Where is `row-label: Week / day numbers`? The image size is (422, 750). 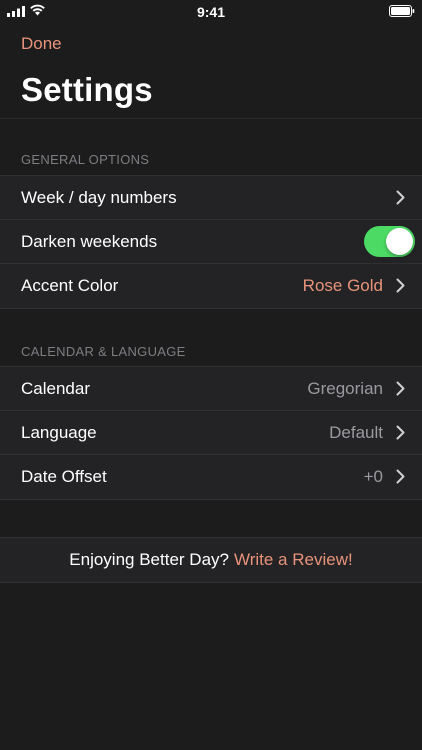 row-label: Week / day numbers is located at coordinates (99, 197).